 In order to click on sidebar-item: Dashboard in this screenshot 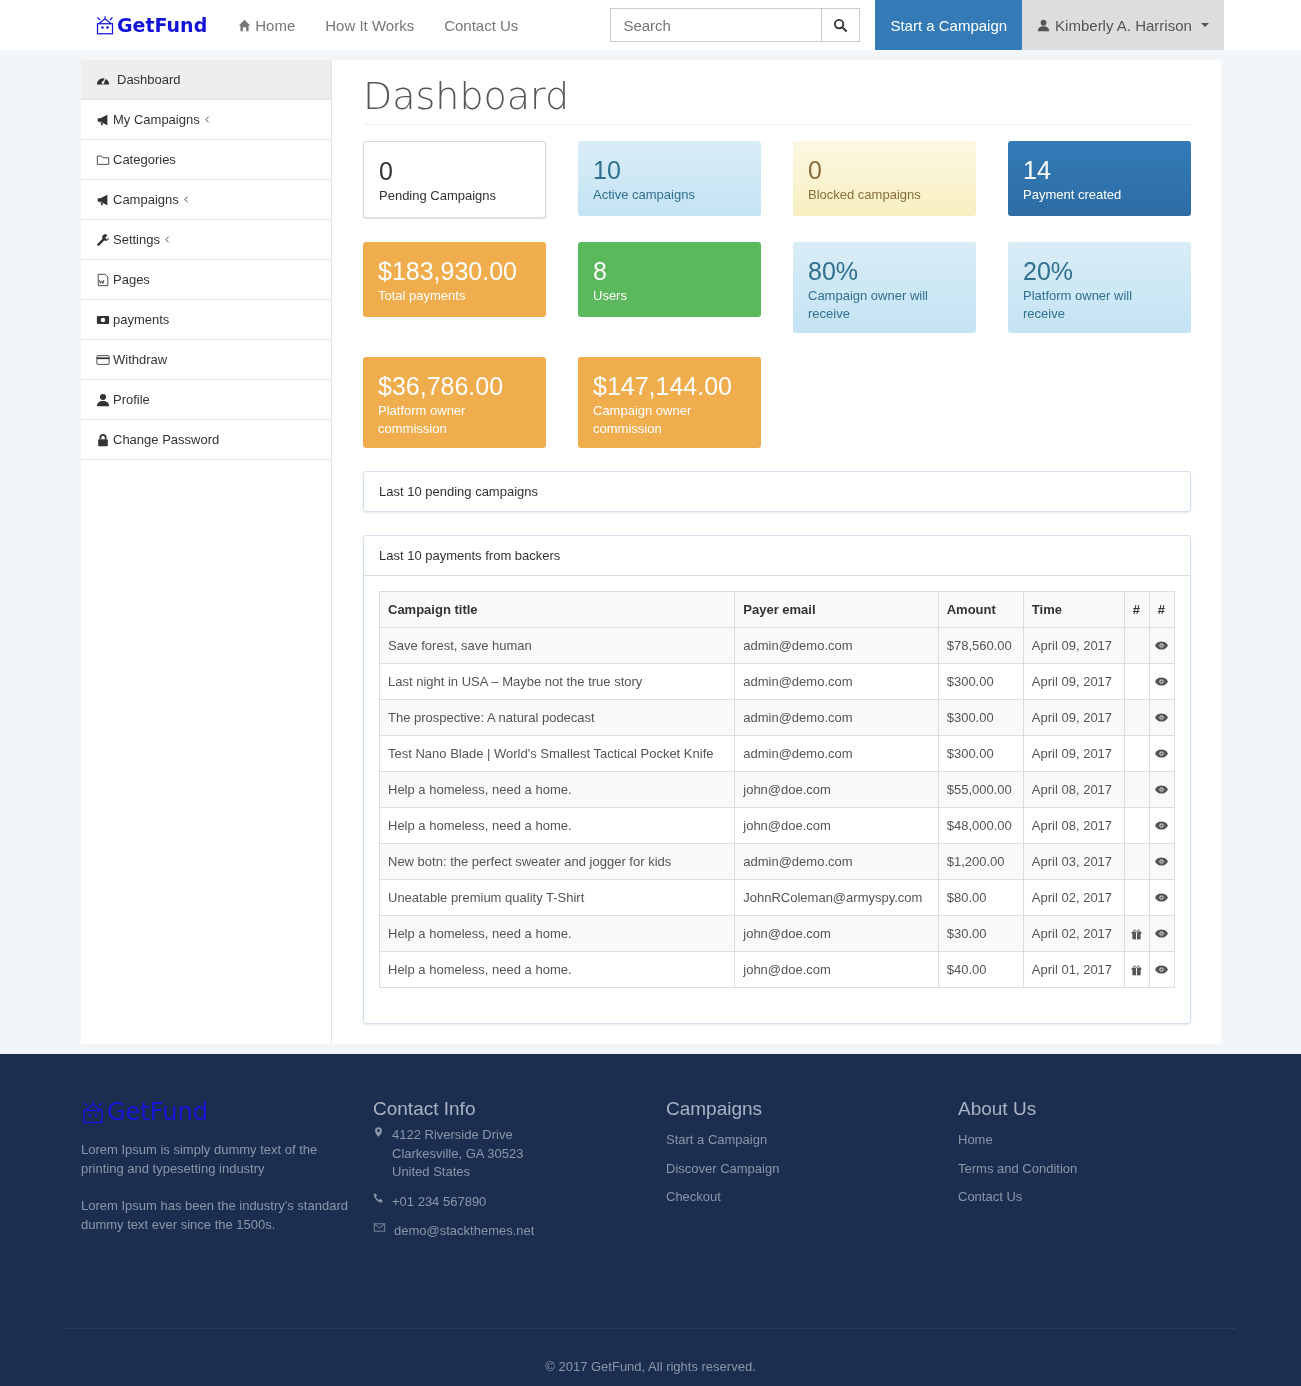, I will do `click(206, 80)`.